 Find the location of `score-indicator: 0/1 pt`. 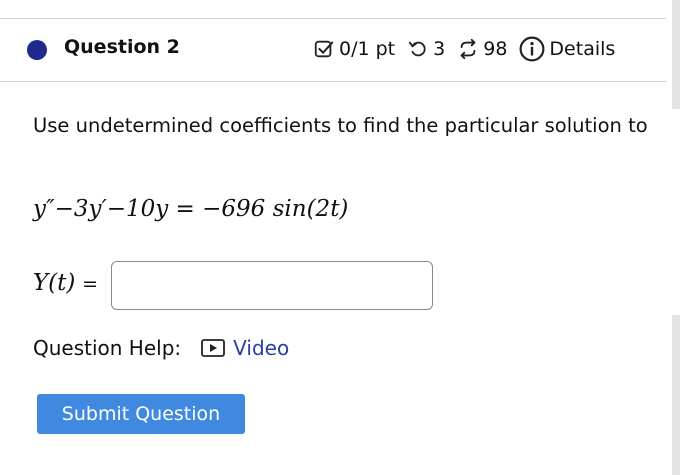

score-indicator: 0/1 pt is located at coordinates (354, 49).